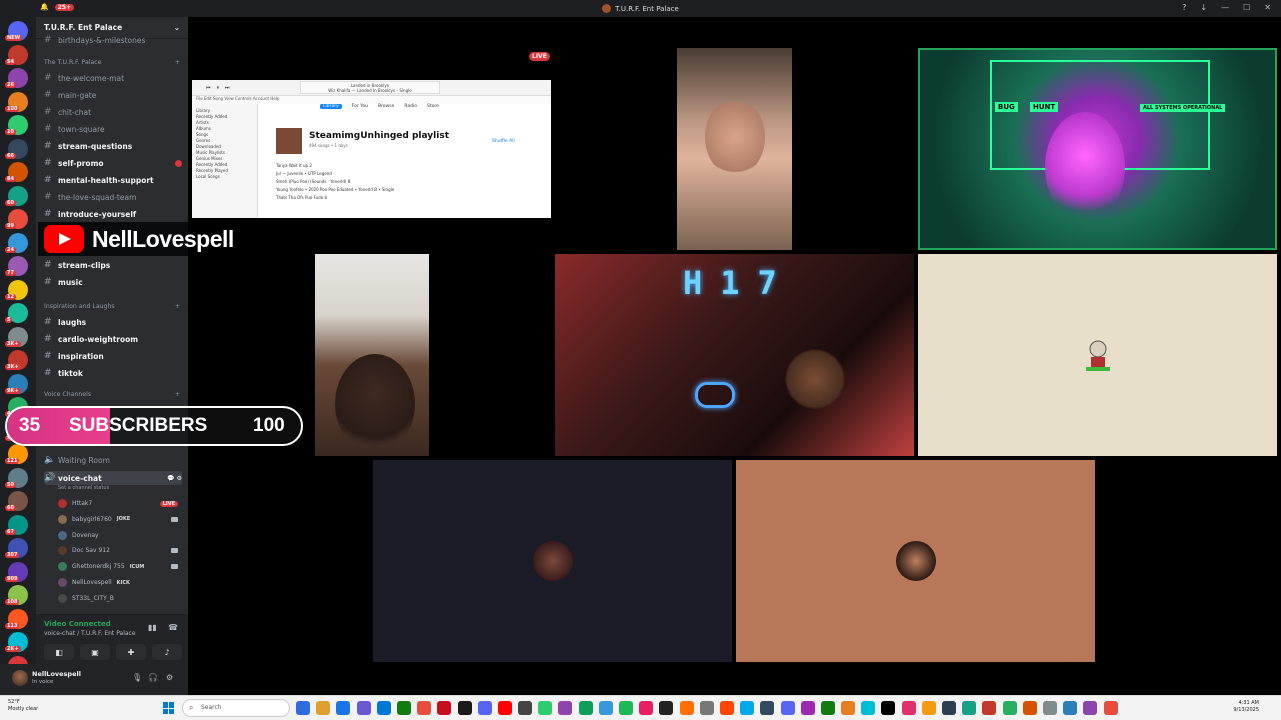 The image size is (1281, 720). What do you see at coordinates (127, 488) in the screenshot?
I see `channel-status: Set a channel status` at bounding box center [127, 488].